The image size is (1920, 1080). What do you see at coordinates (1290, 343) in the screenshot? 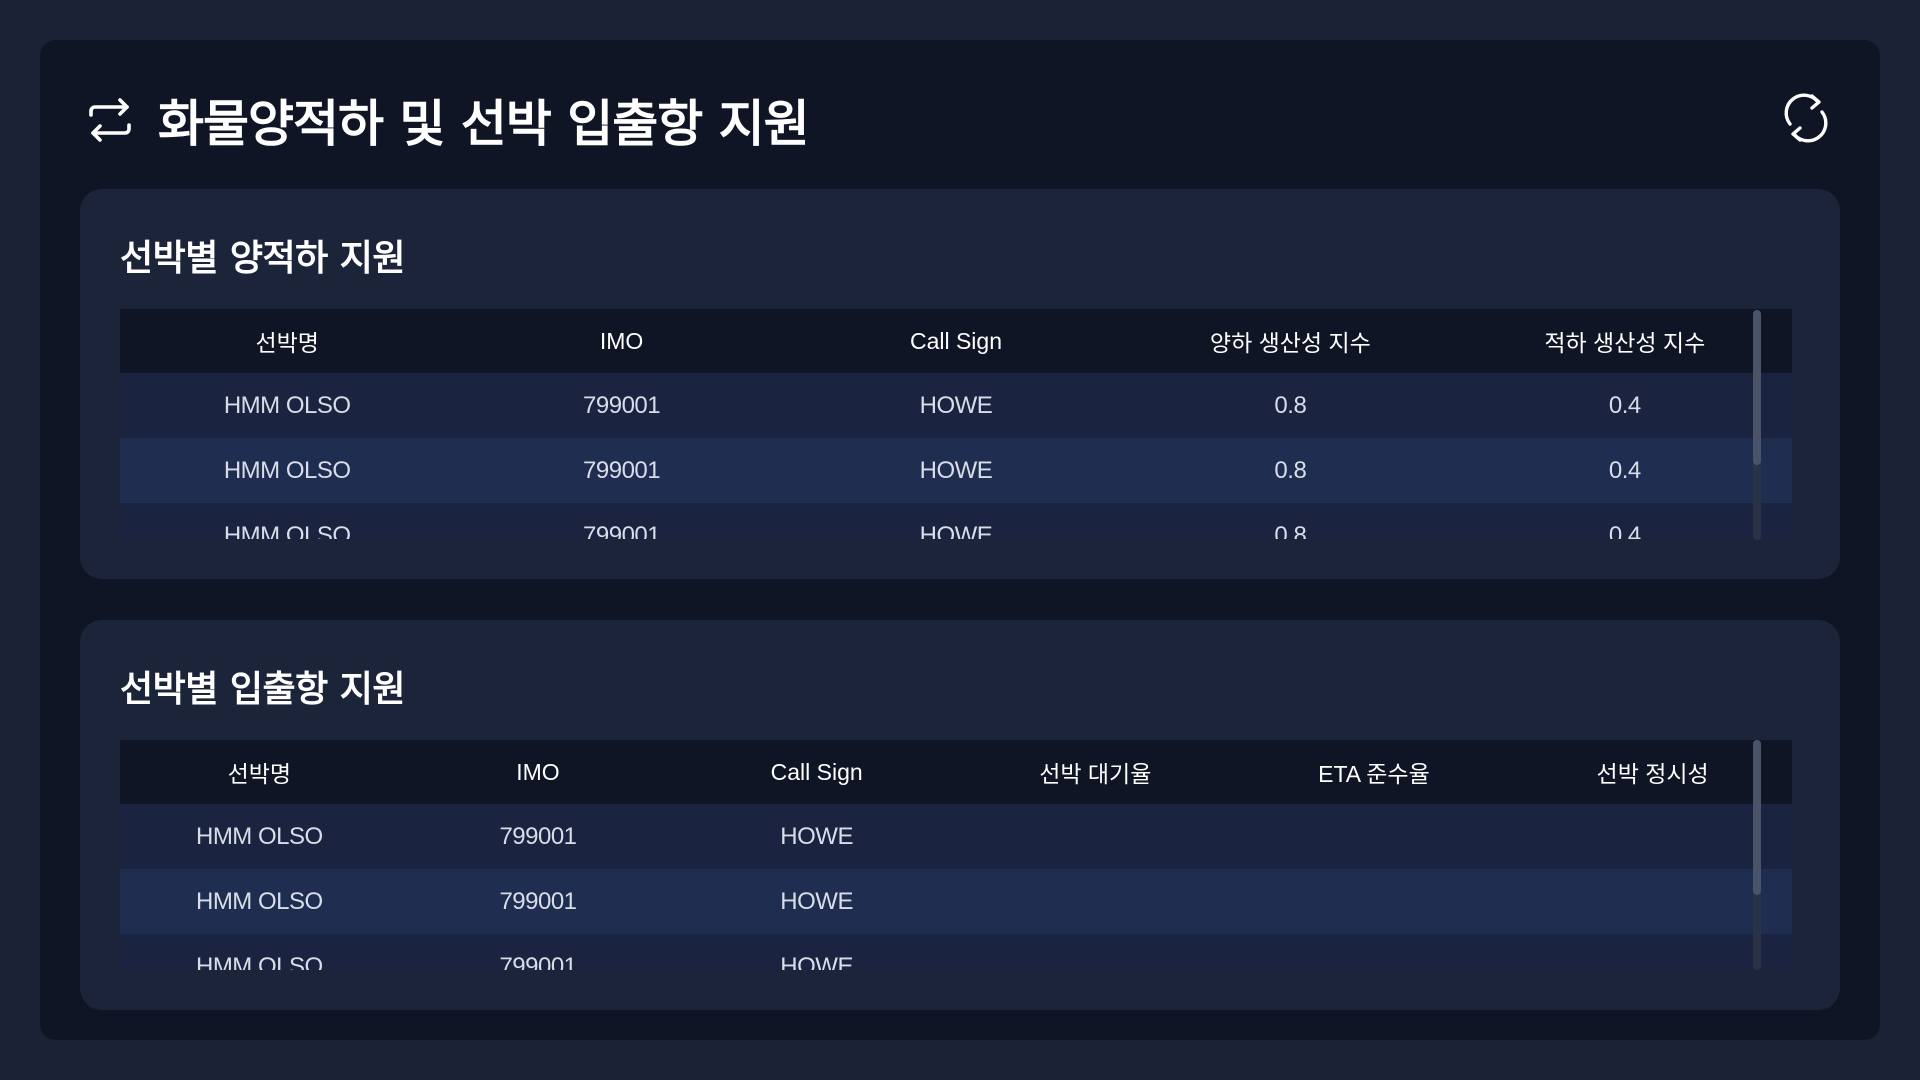
I see `column-header: 양하 생산성 지수` at bounding box center [1290, 343].